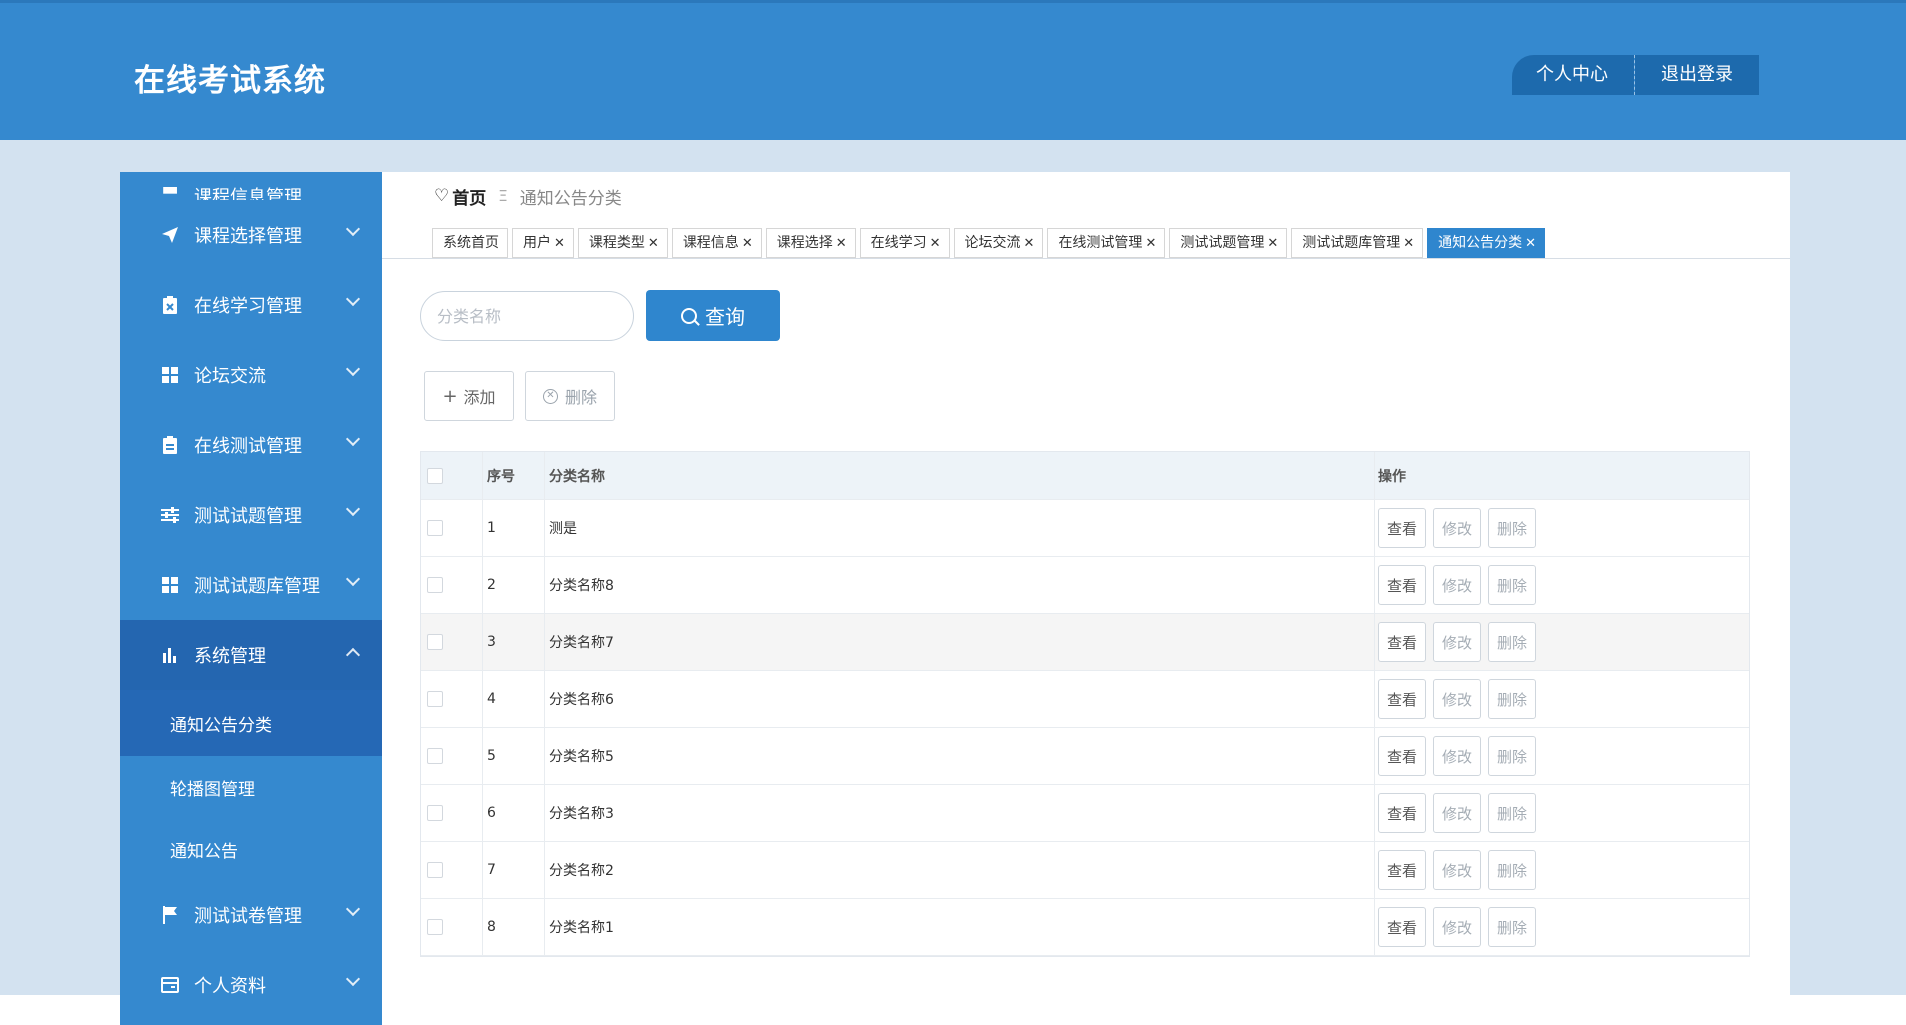  What do you see at coordinates (713, 315) in the screenshot?
I see `search-button: 查询` at bounding box center [713, 315].